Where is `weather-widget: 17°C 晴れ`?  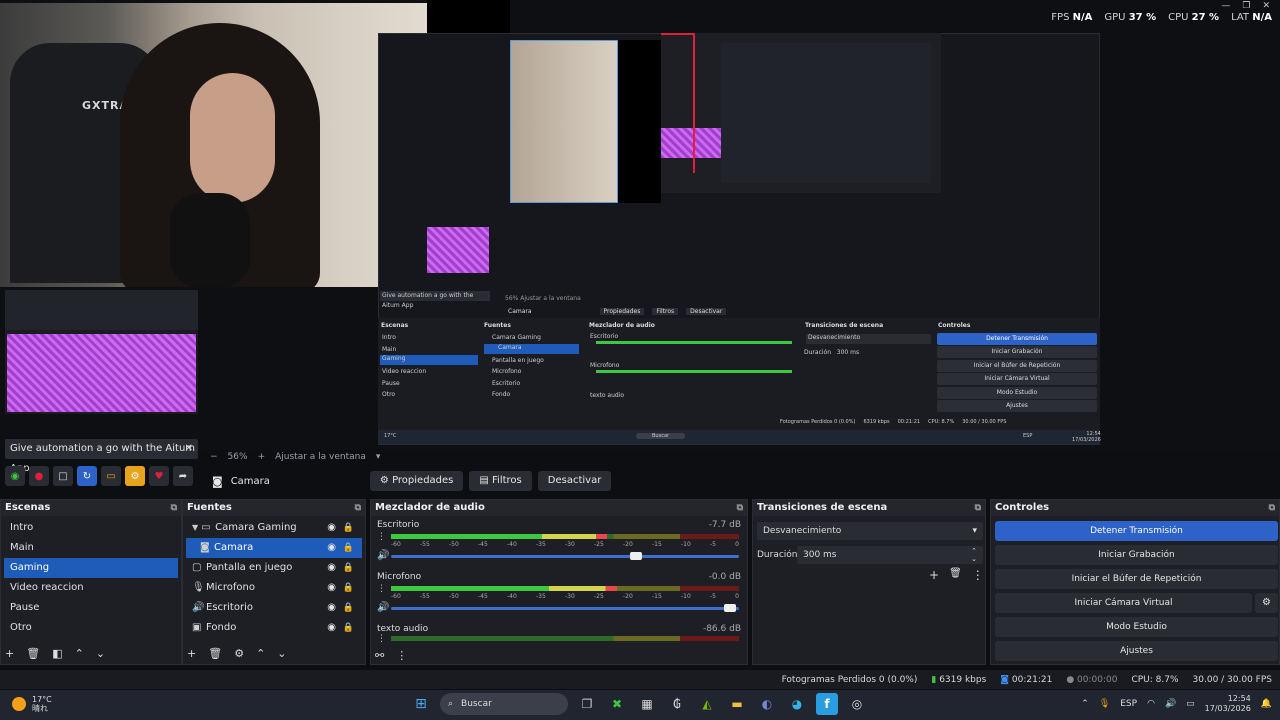
weather-widget: 17°C 晴れ is located at coordinates (32, 704).